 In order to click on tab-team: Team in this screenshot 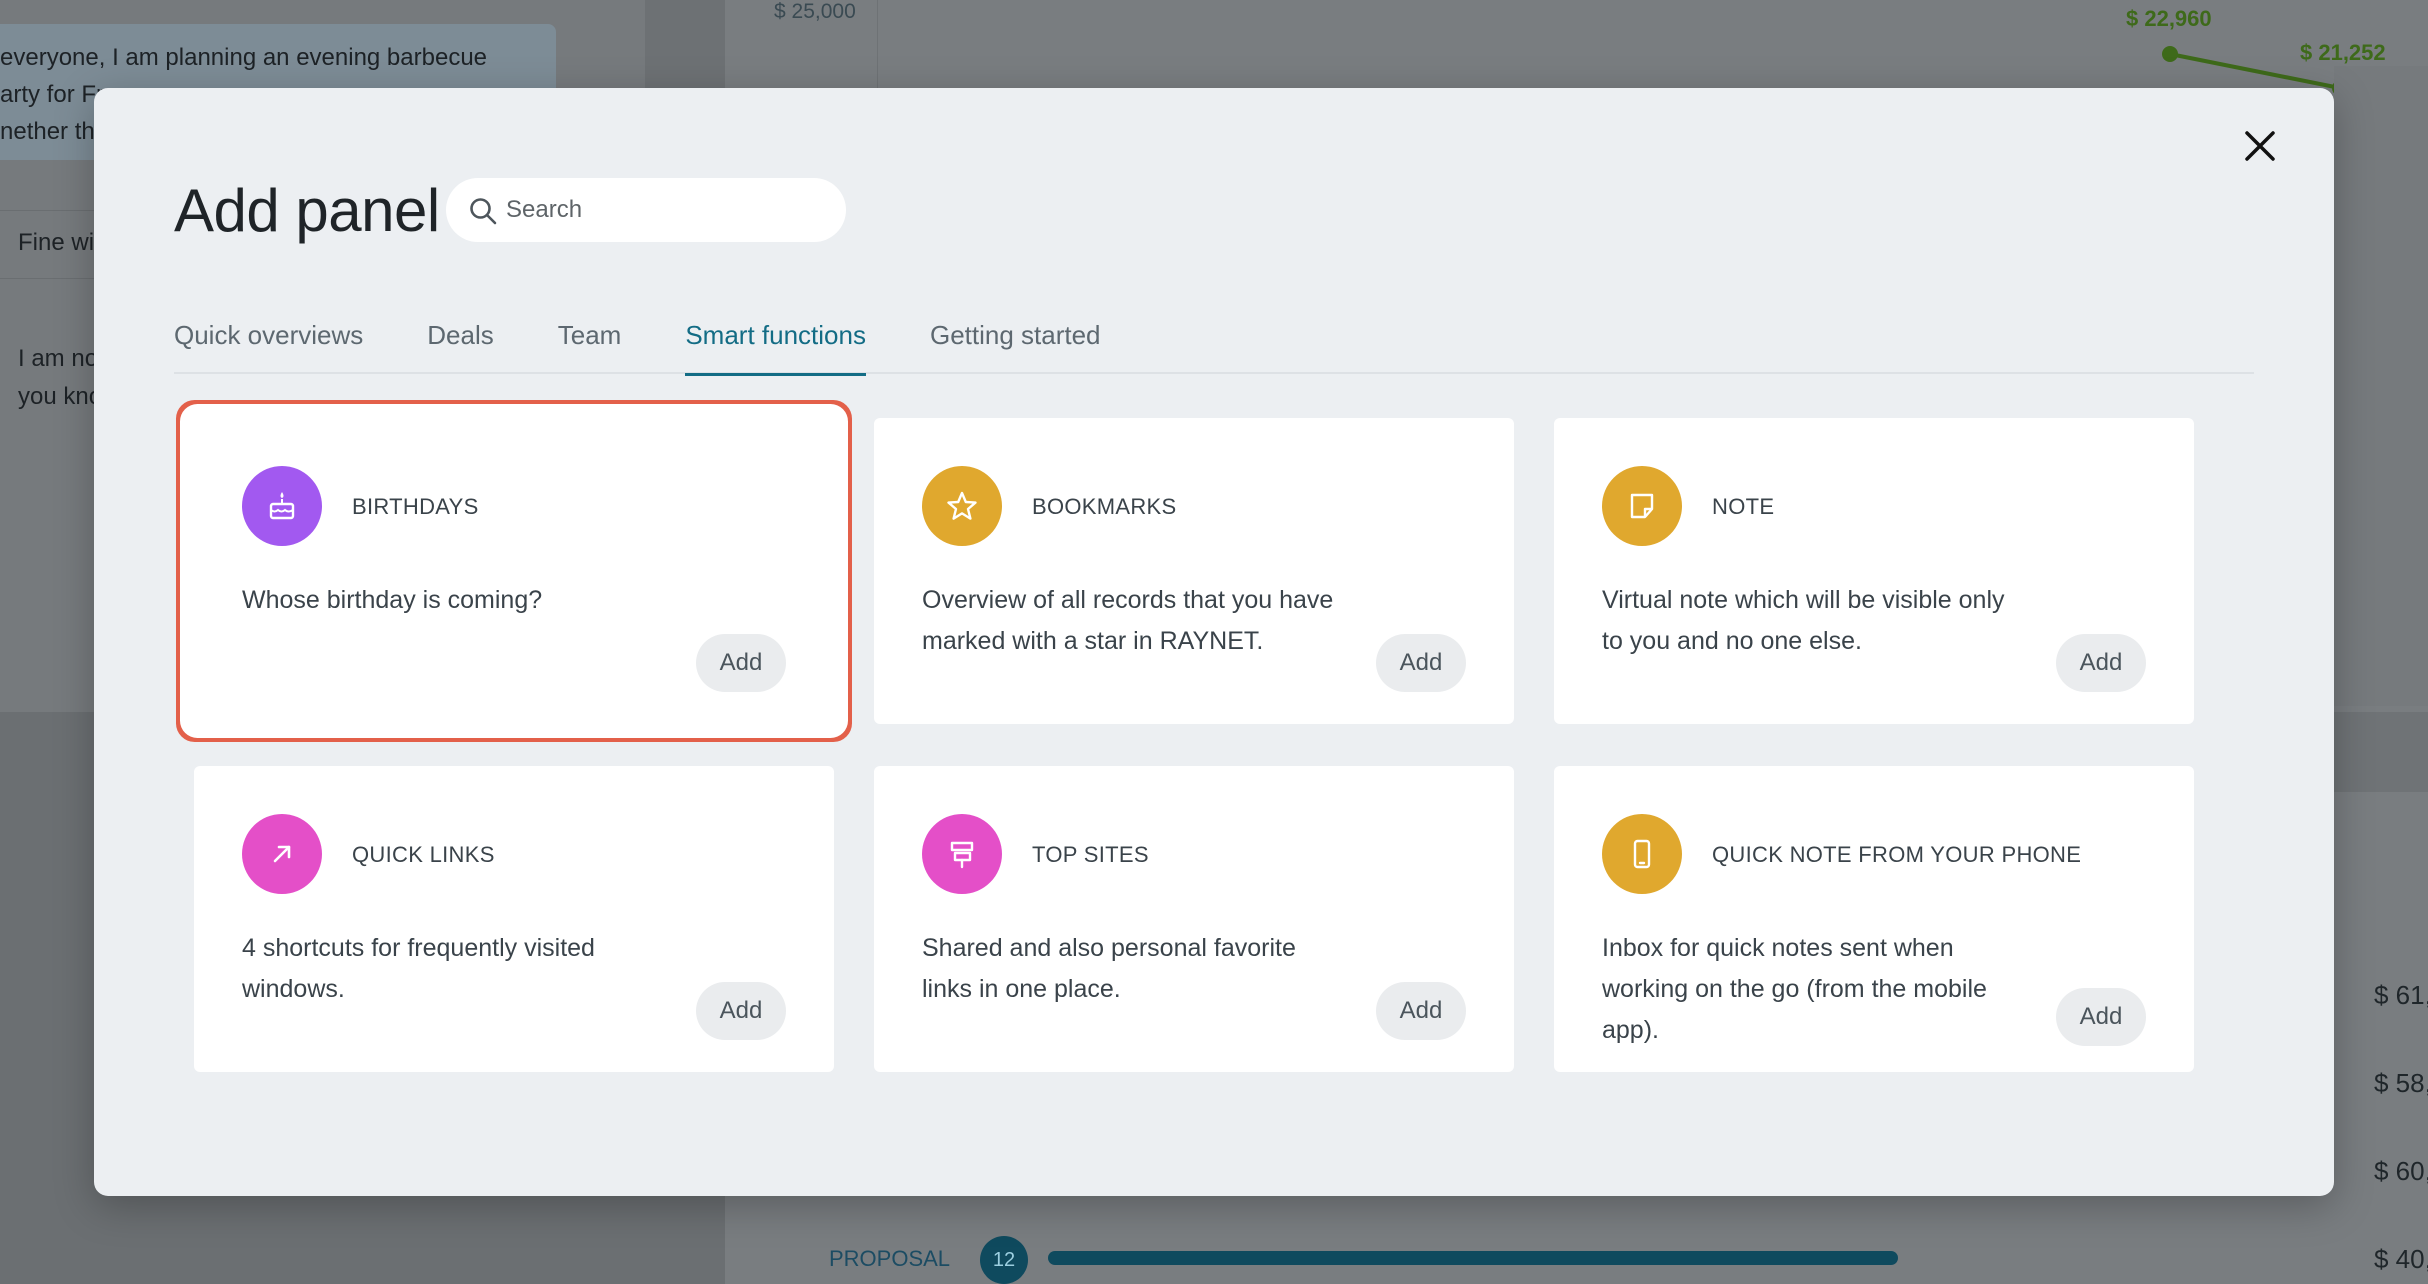, I will do `click(590, 346)`.